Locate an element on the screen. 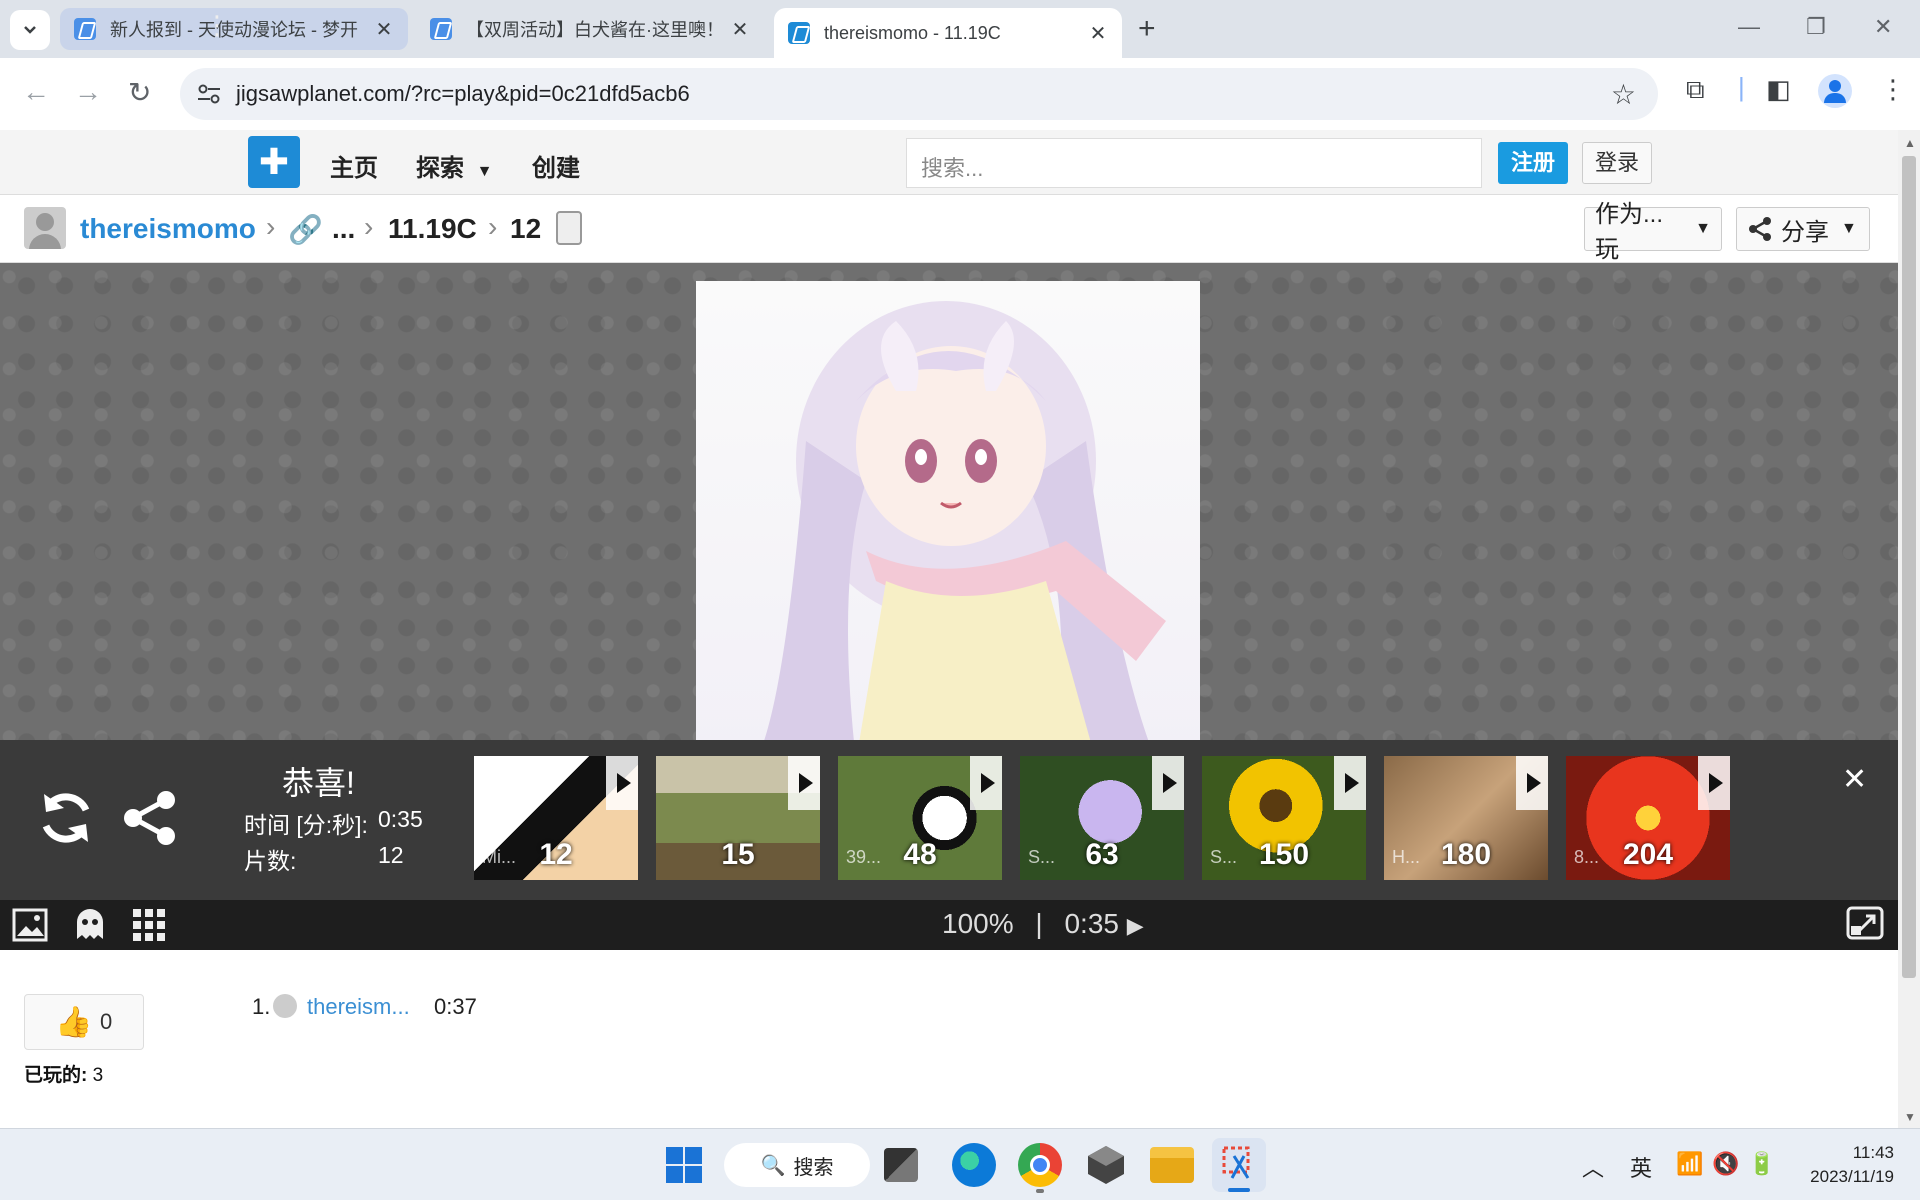 The height and width of the screenshot is (1200, 1920). tab-search-button is located at coordinates (30, 30).